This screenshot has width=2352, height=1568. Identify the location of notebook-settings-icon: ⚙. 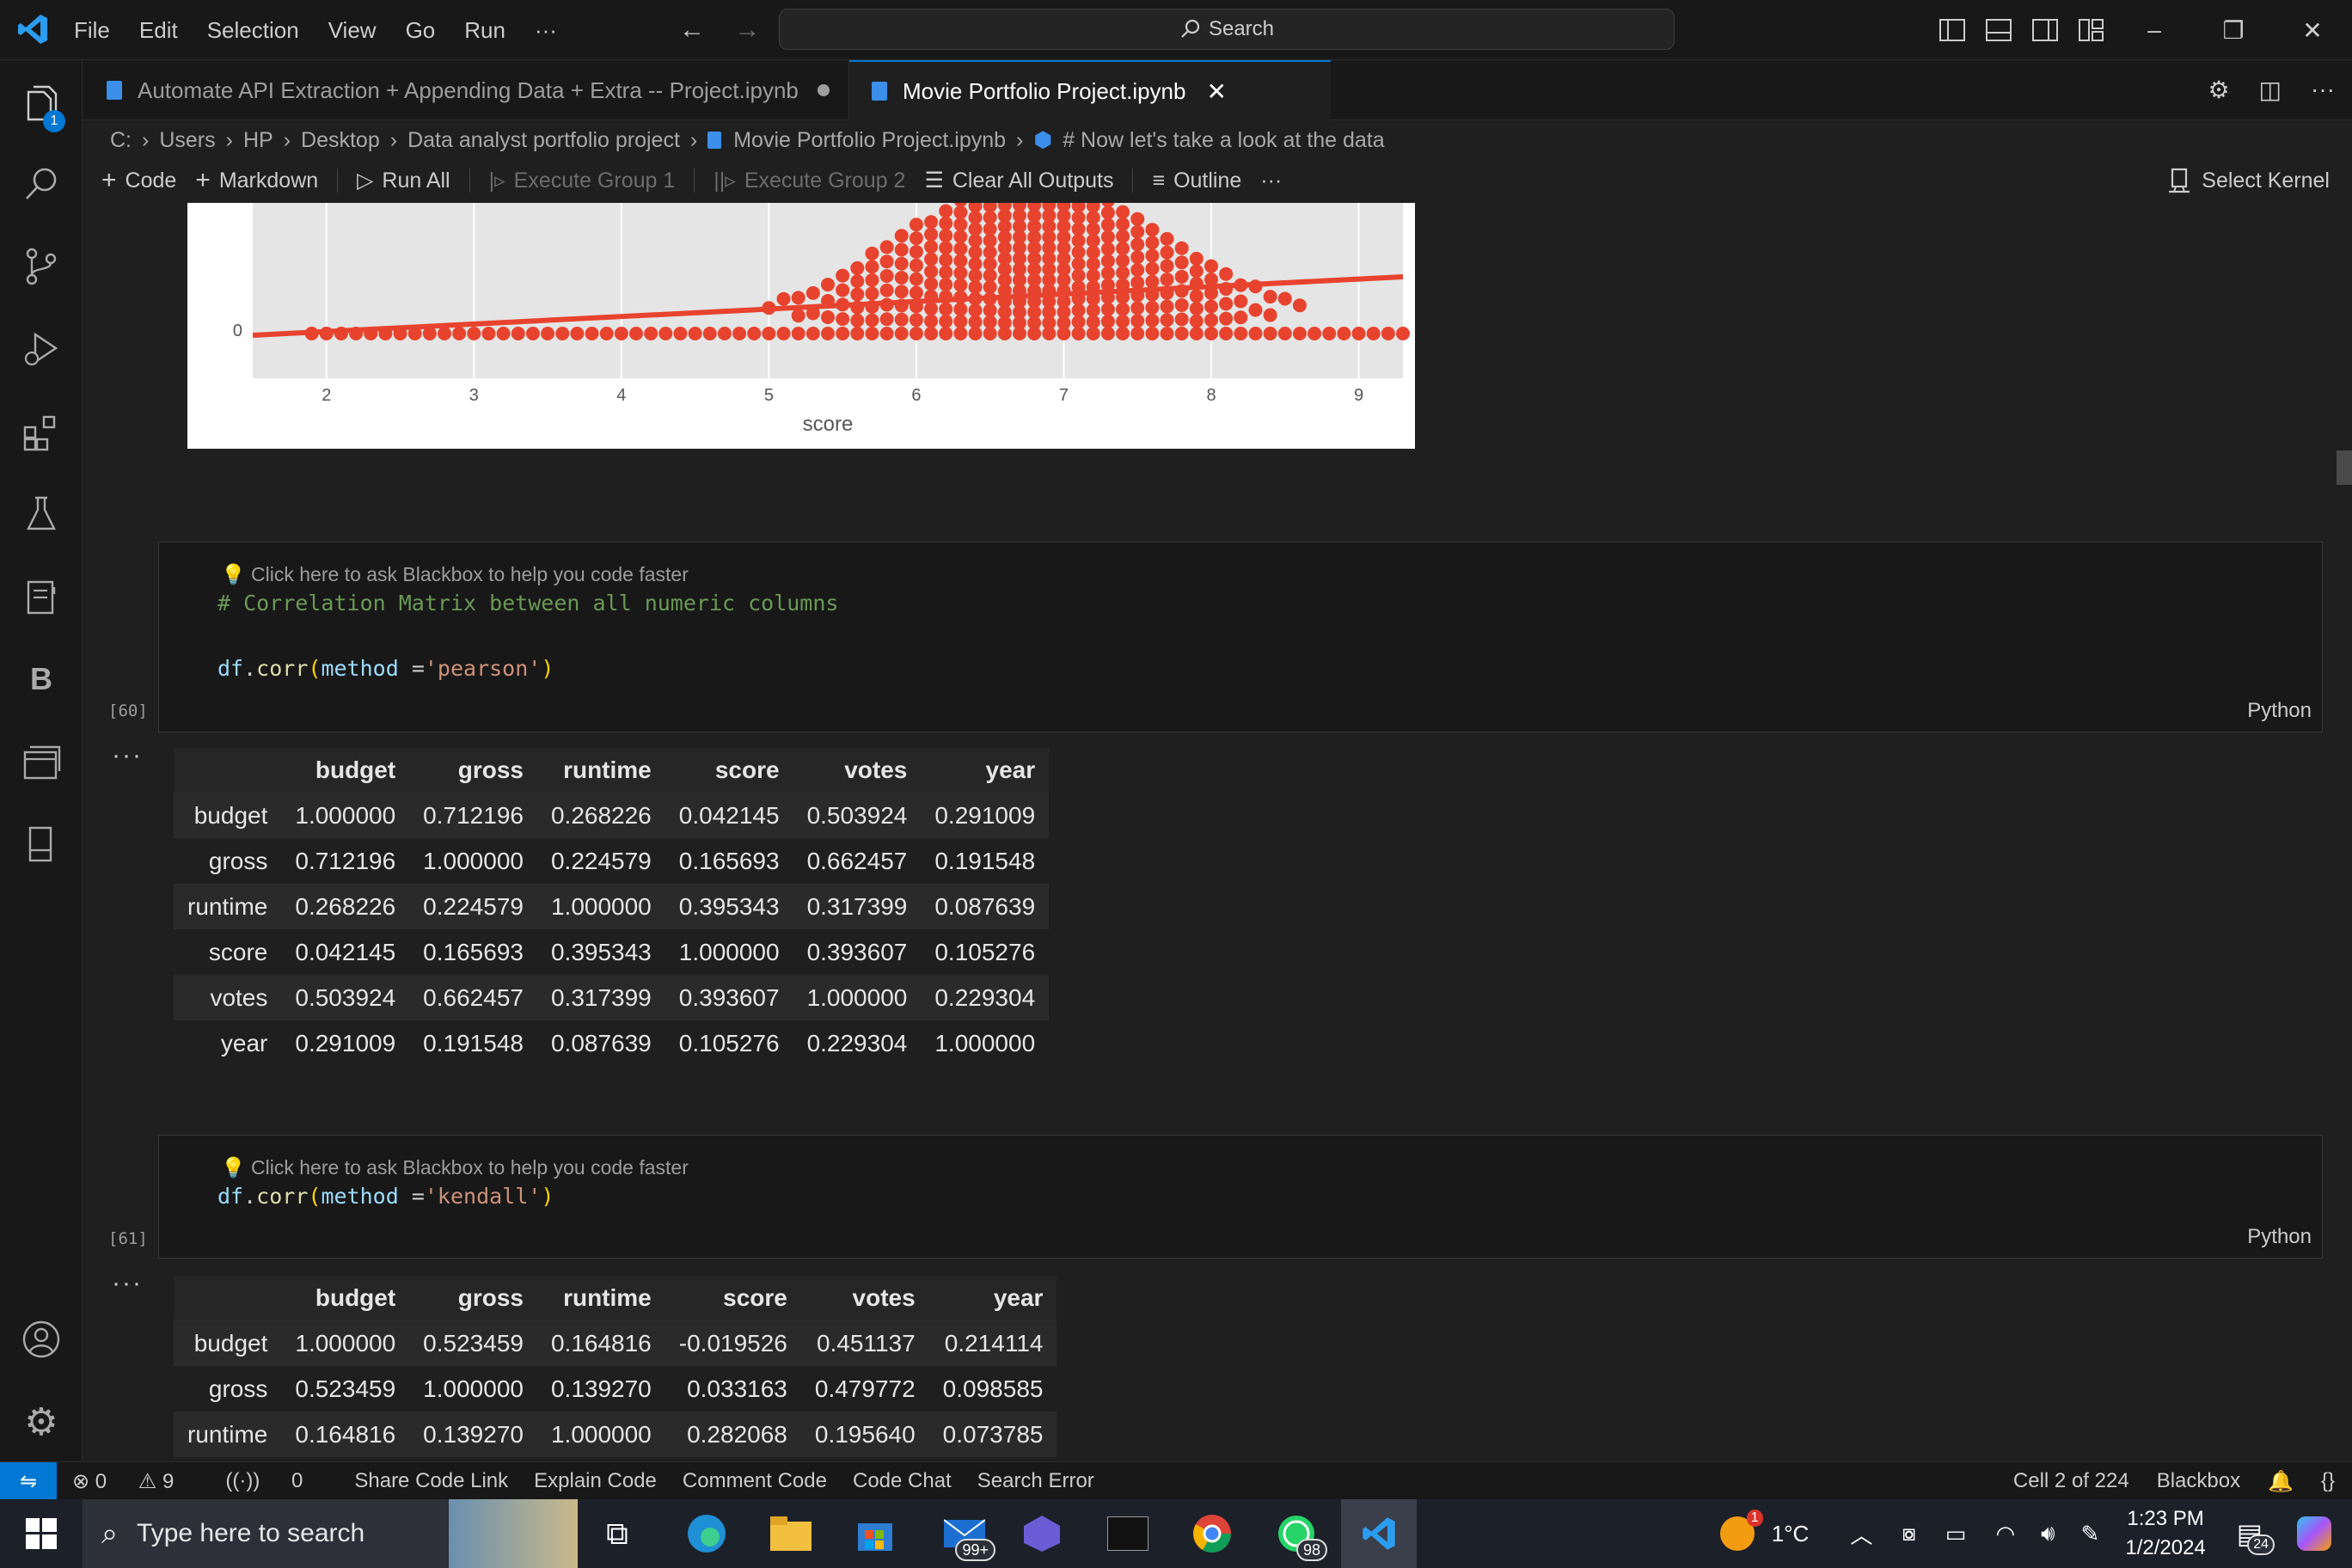
(2218, 90).